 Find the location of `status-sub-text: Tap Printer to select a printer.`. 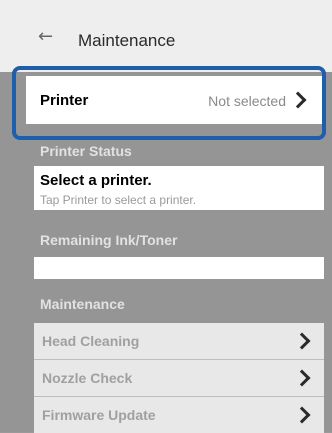

status-sub-text: Tap Printer to select a printer. is located at coordinates (118, 200).